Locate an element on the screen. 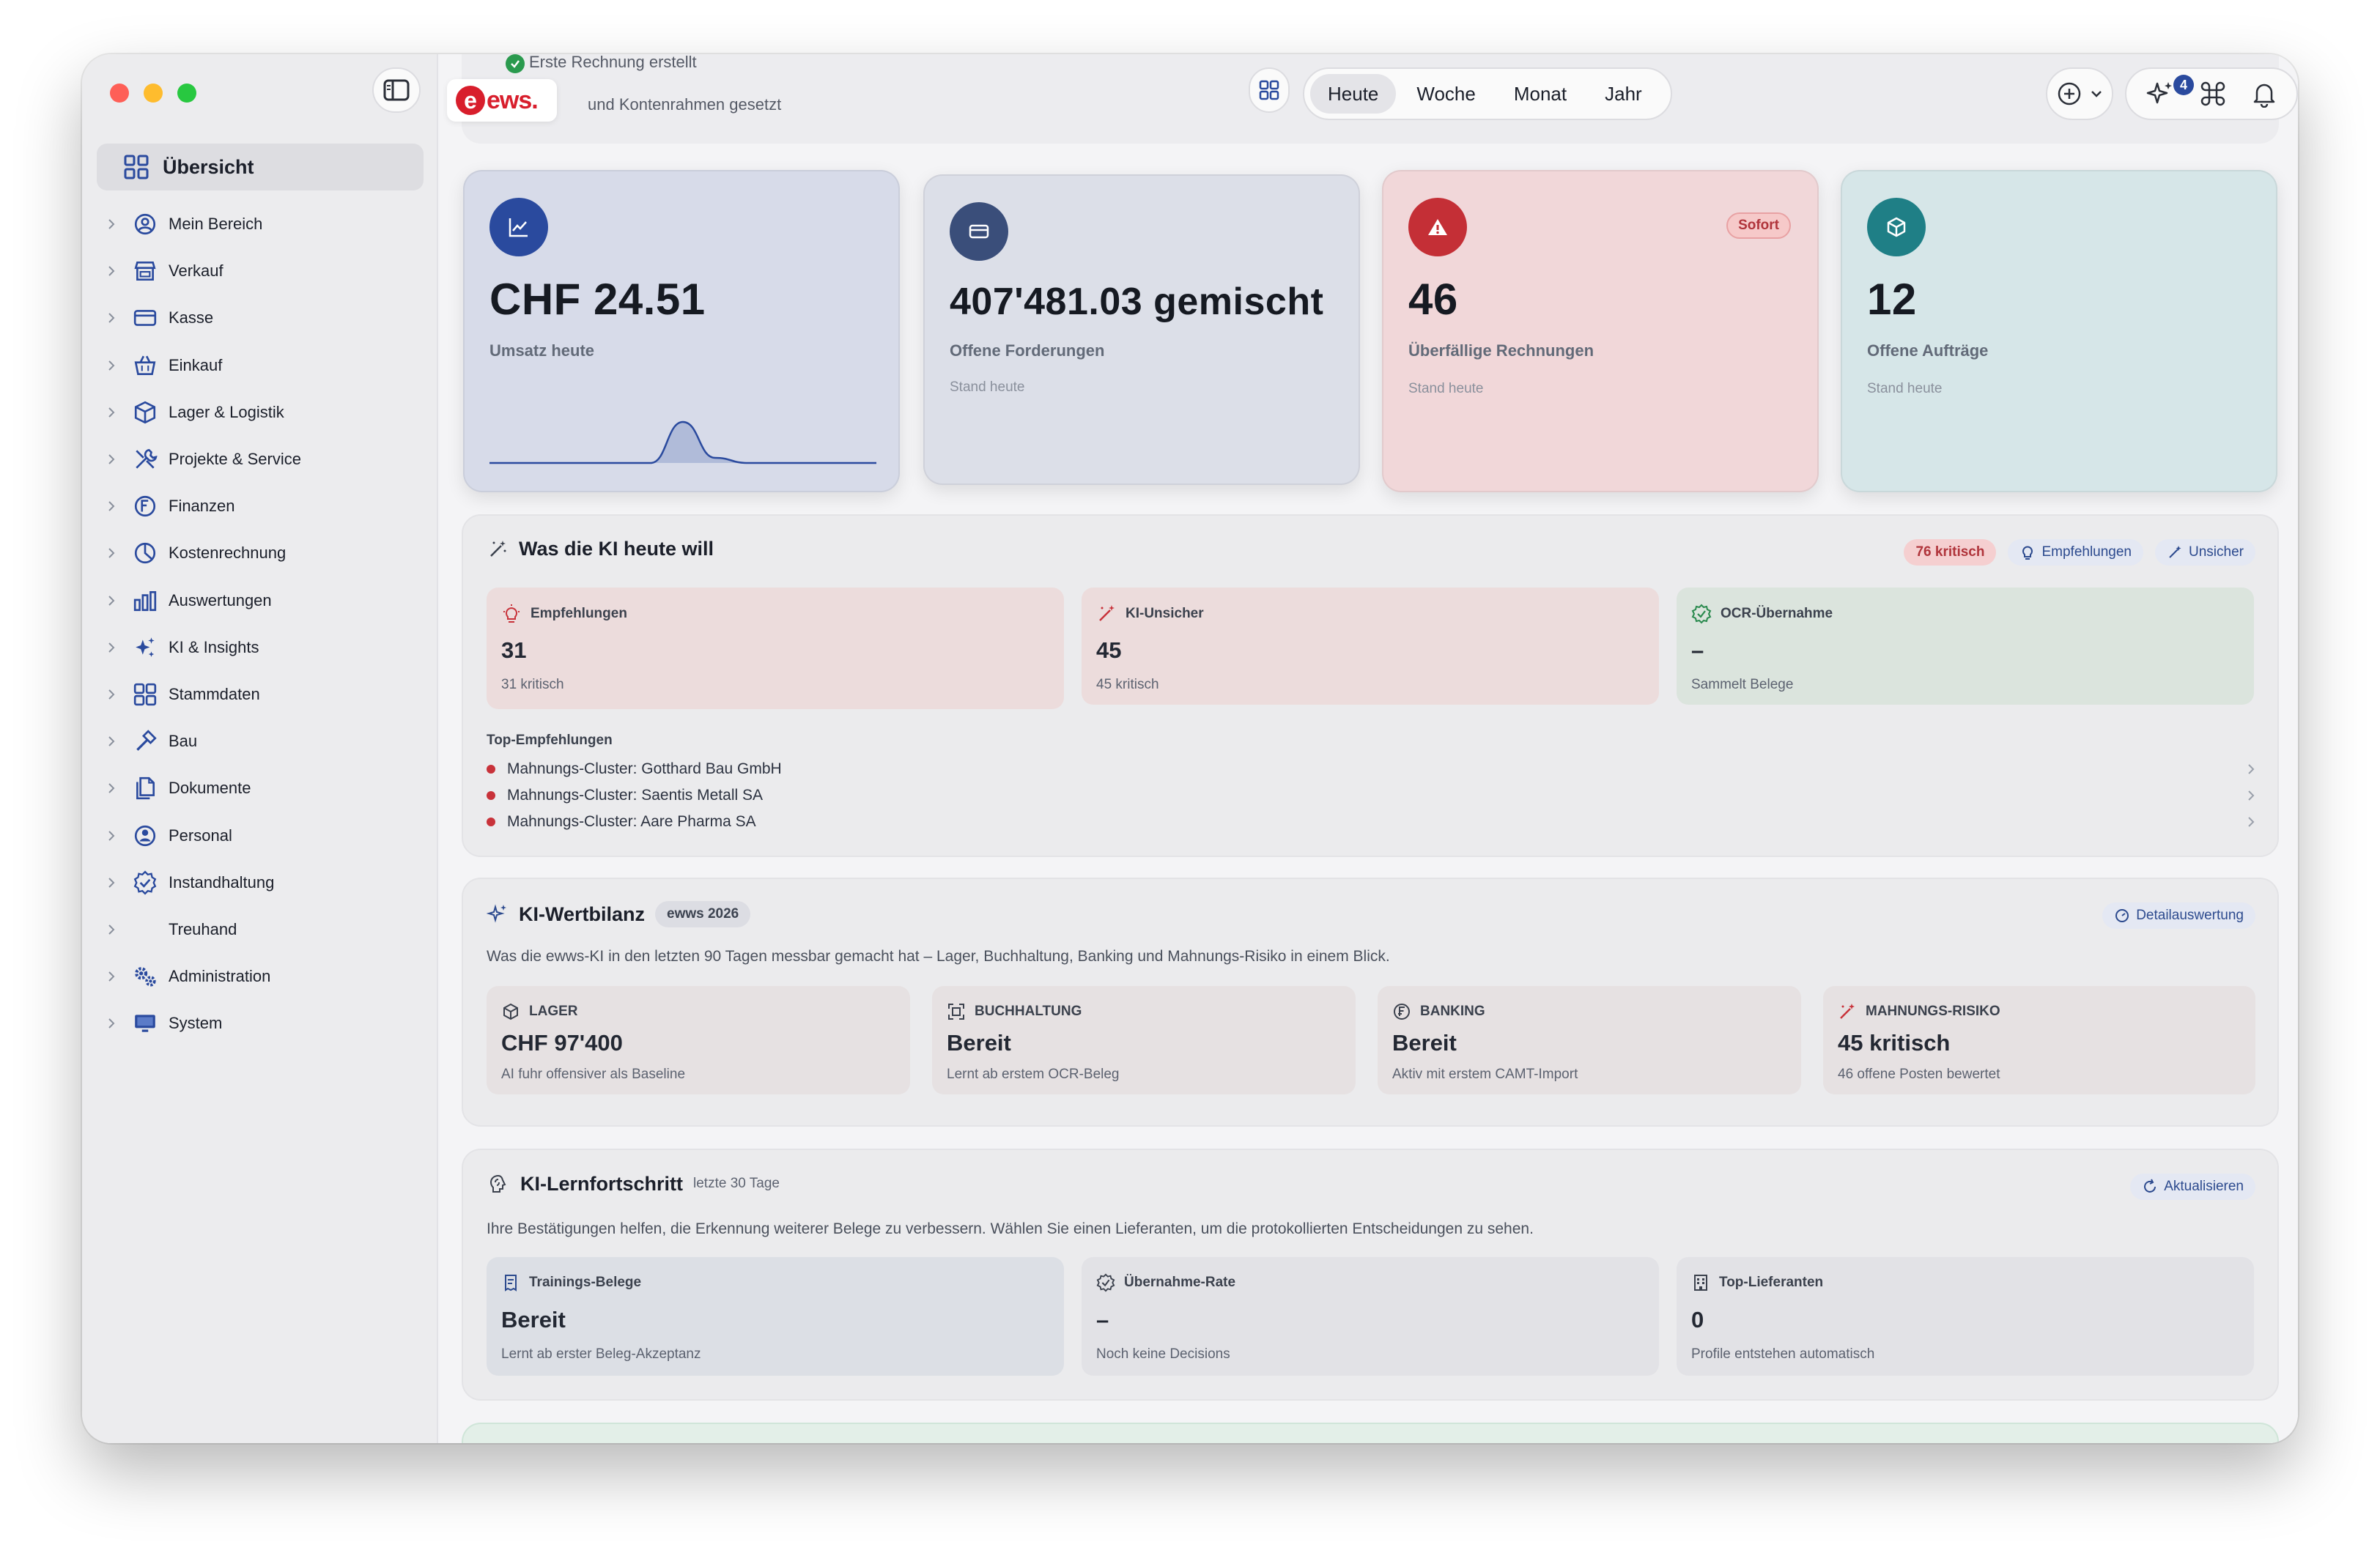  period-tab-jahr: Jahr is located at coordinates (1623, 94).